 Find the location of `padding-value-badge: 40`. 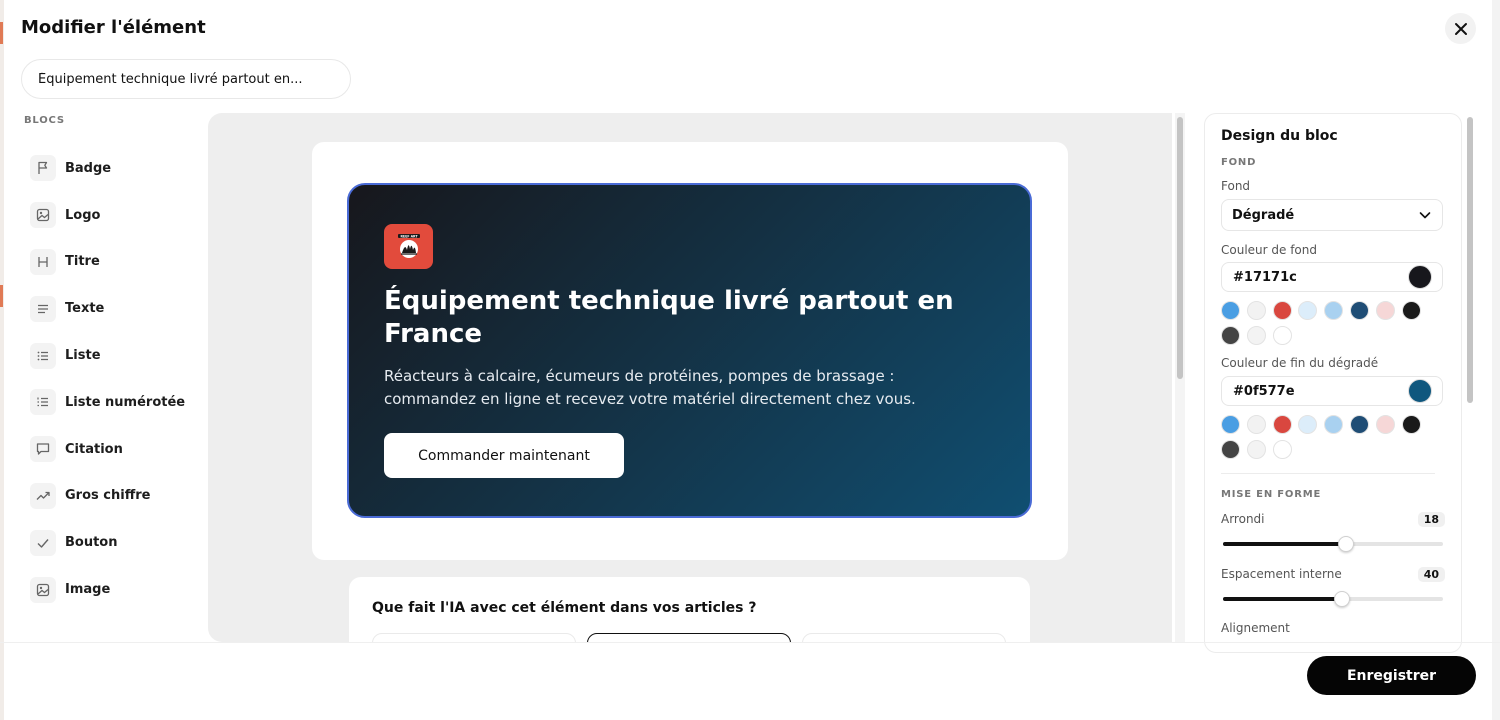

padding-value-badge: 40 is located at coordinates (1431, 574).